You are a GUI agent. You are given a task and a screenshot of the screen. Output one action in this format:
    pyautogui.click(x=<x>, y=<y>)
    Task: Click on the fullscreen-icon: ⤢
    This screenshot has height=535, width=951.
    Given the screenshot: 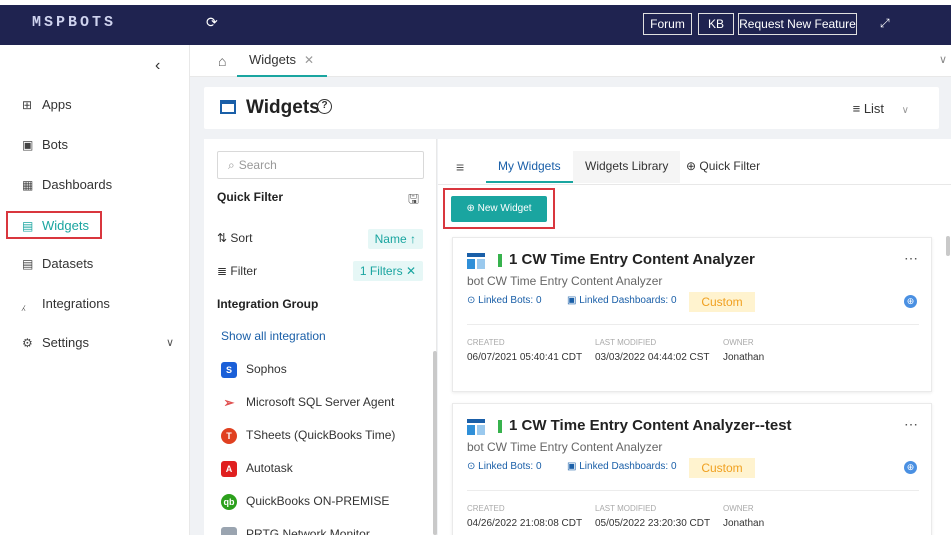 What is the action you would take?
    pyautogui.click(x=885, y=23)
    